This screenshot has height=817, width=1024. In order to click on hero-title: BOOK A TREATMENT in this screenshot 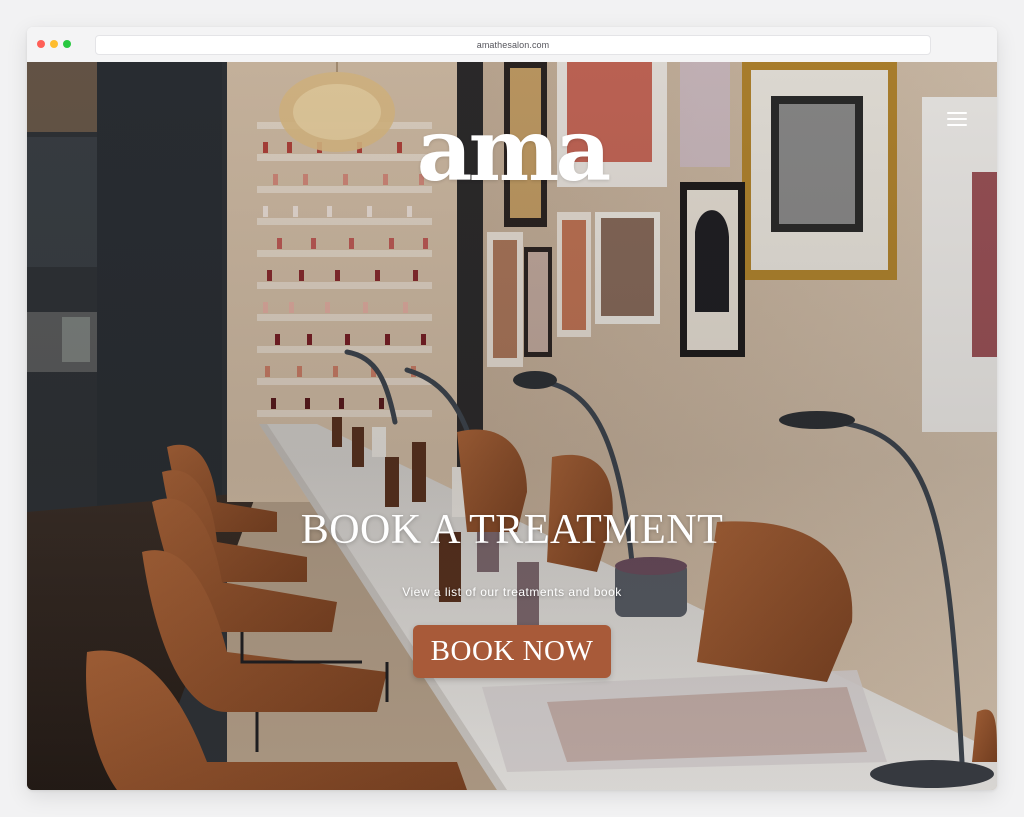, I will do `click(512, 530)`.